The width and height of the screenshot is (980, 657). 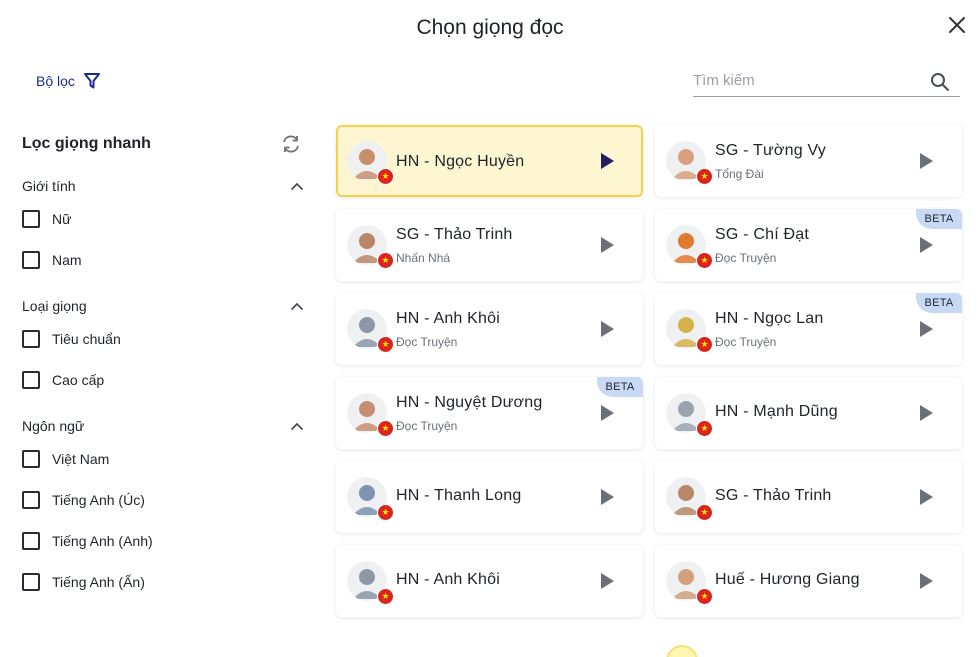 I want to click on filter-section-title: Loại giọng, so click(x=54, y=306).